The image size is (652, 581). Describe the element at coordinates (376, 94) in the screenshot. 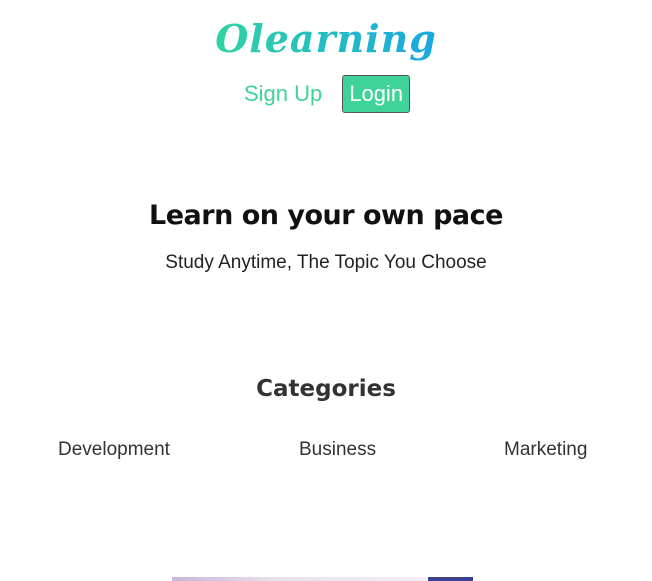

I see `login-button: Login` at that location.